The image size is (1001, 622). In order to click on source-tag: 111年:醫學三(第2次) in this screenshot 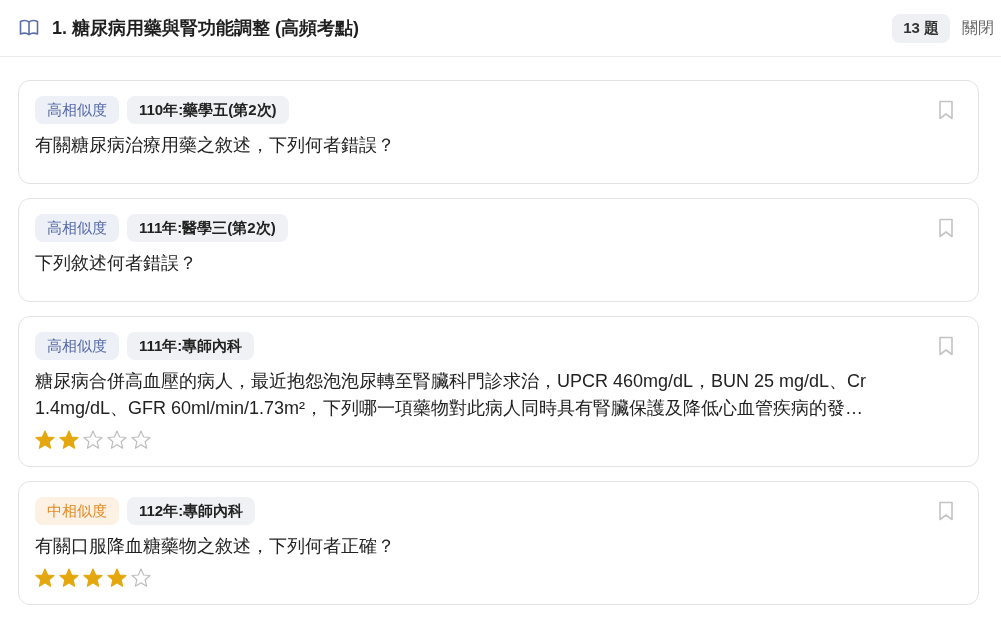, I will do `click(207, 228)`.